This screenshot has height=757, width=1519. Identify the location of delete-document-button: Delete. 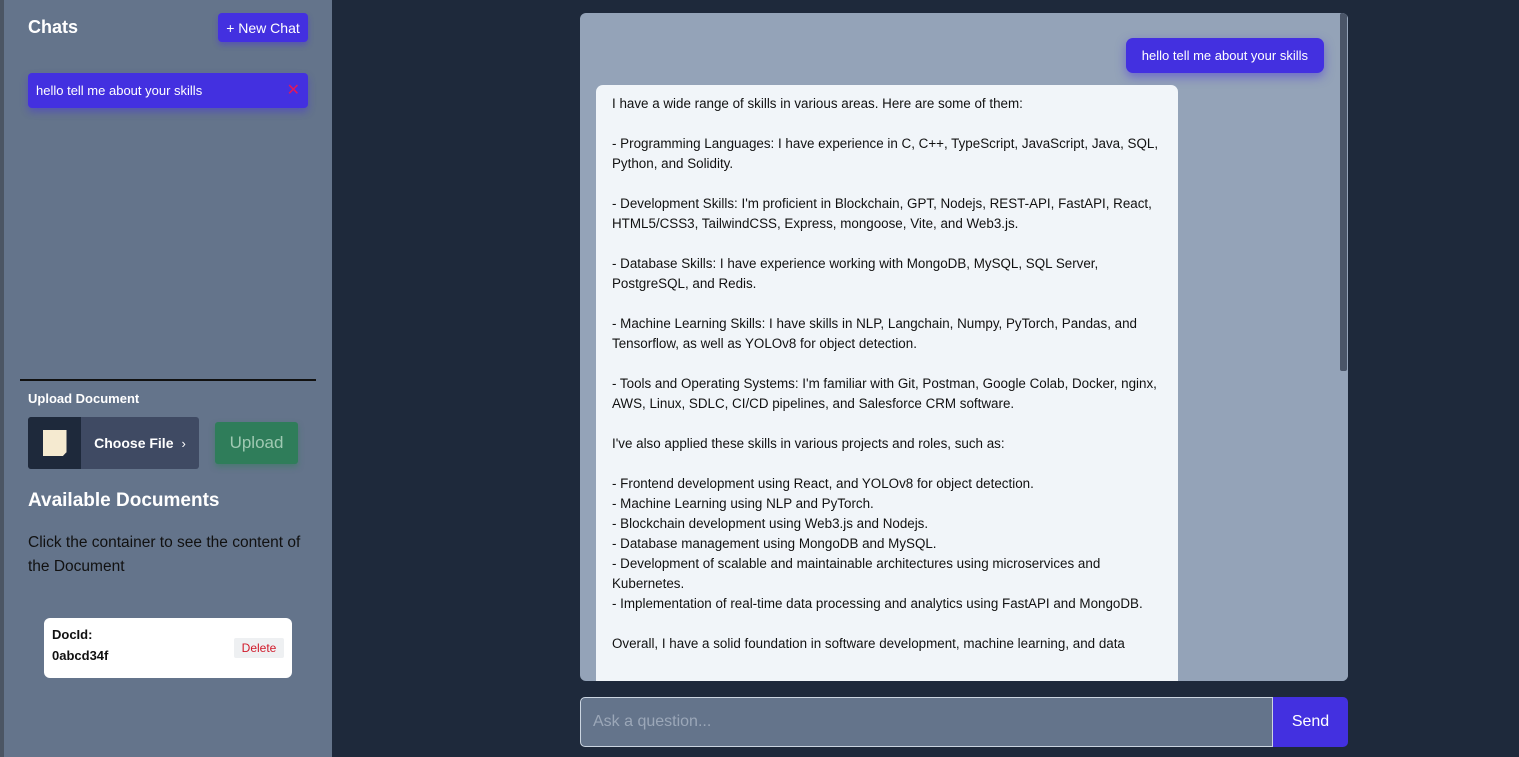
(259, 648).